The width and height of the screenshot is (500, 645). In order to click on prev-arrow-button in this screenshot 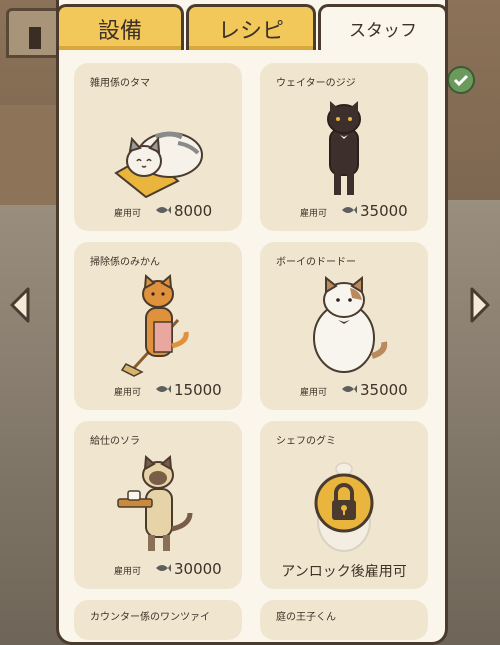, I will do `click(21, 305)`.